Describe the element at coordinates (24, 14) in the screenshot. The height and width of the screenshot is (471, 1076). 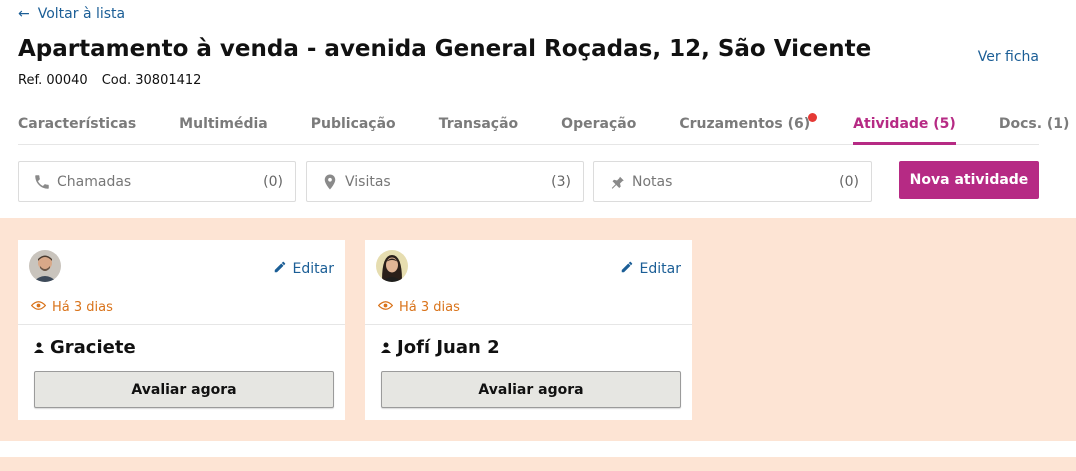
I see `arrow-left-icon: ←` at that location.